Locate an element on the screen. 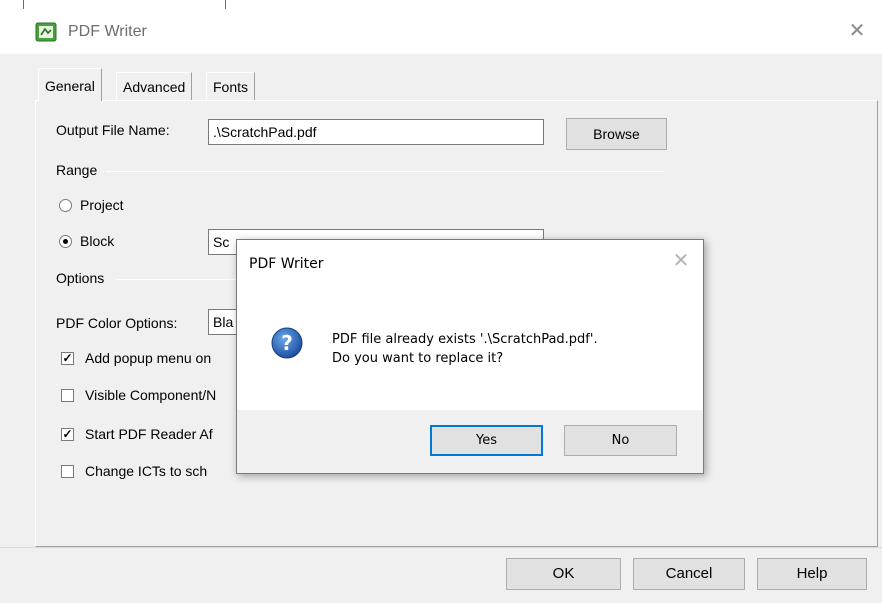 This screenshot has height=603, width=882. window-title: PDF Writer is located at coordinates (107, 31).